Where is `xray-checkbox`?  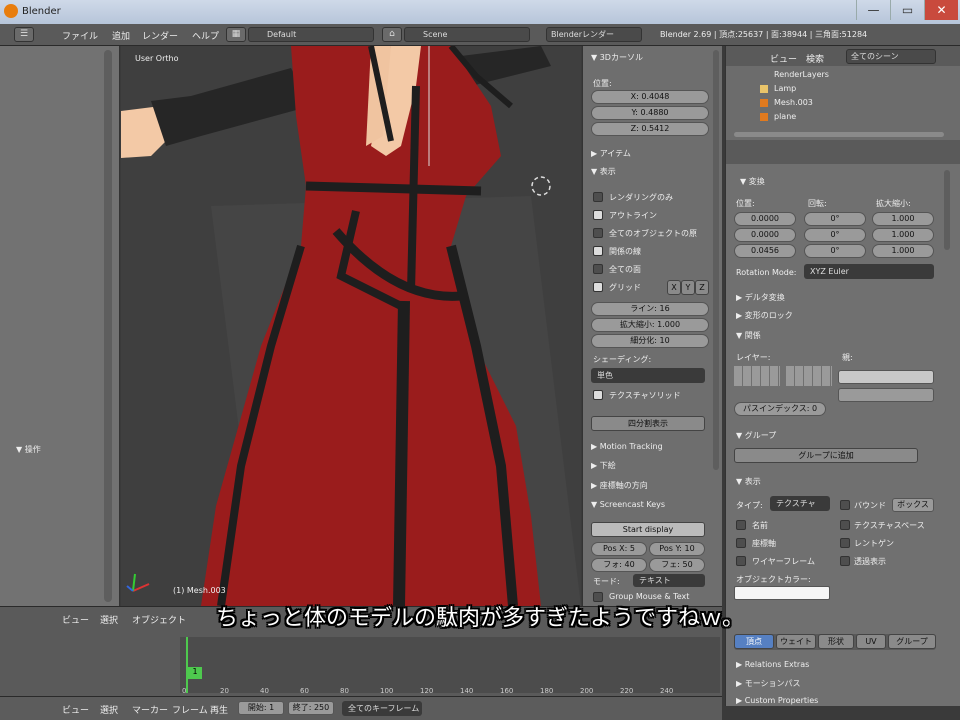 xray-checkbox is located at coordinates (845, 543).